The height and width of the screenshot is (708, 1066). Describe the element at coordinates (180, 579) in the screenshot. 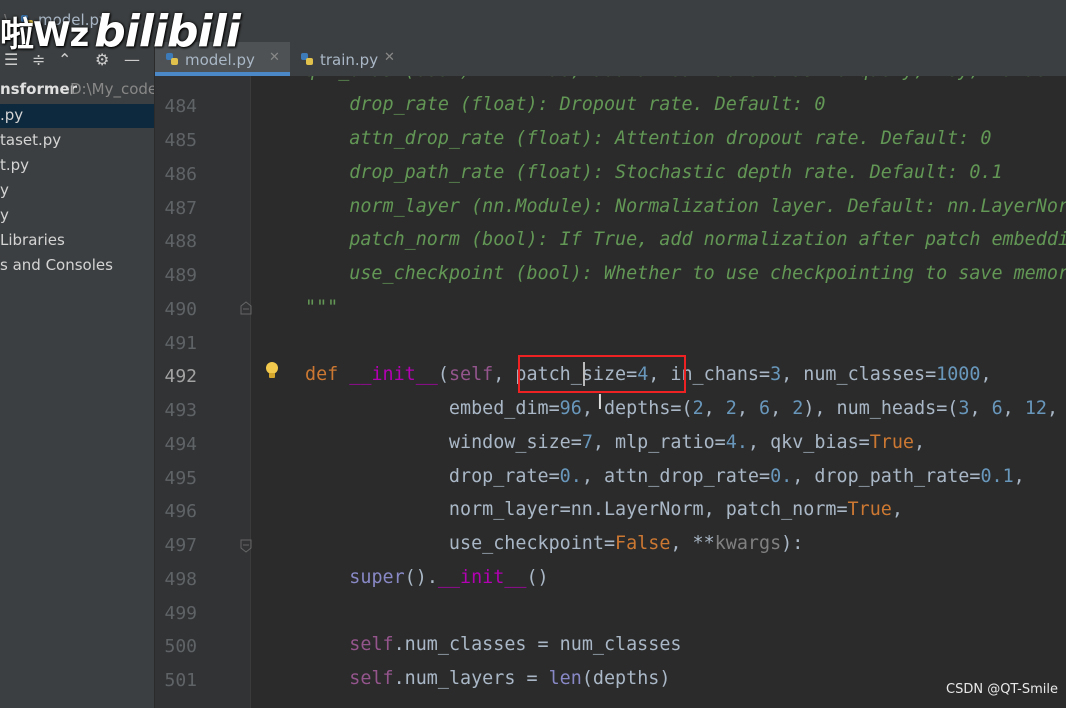

I see `line-number: 498` at that location.